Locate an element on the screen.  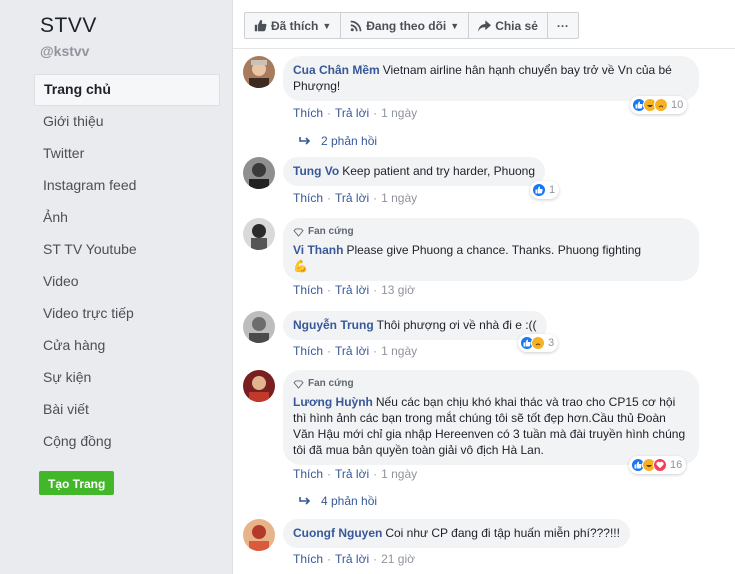
comment-author: Lương Huỳnh is located at coordinates (333, 402).